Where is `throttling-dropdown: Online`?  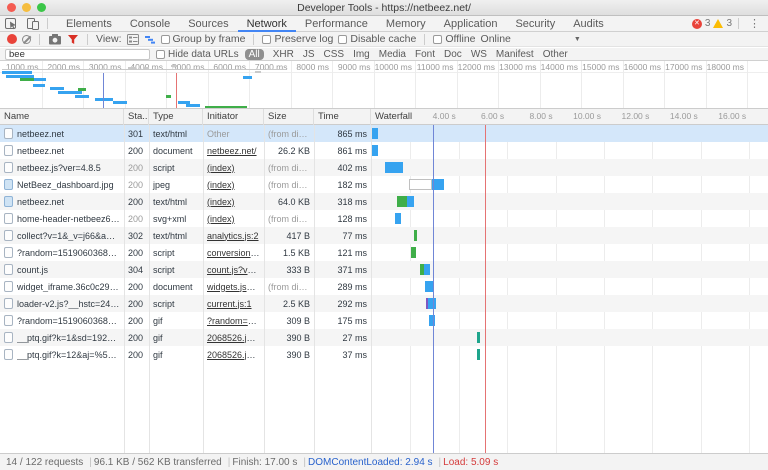
throttling-dropdown: Online is located at coordinates (496, 39).